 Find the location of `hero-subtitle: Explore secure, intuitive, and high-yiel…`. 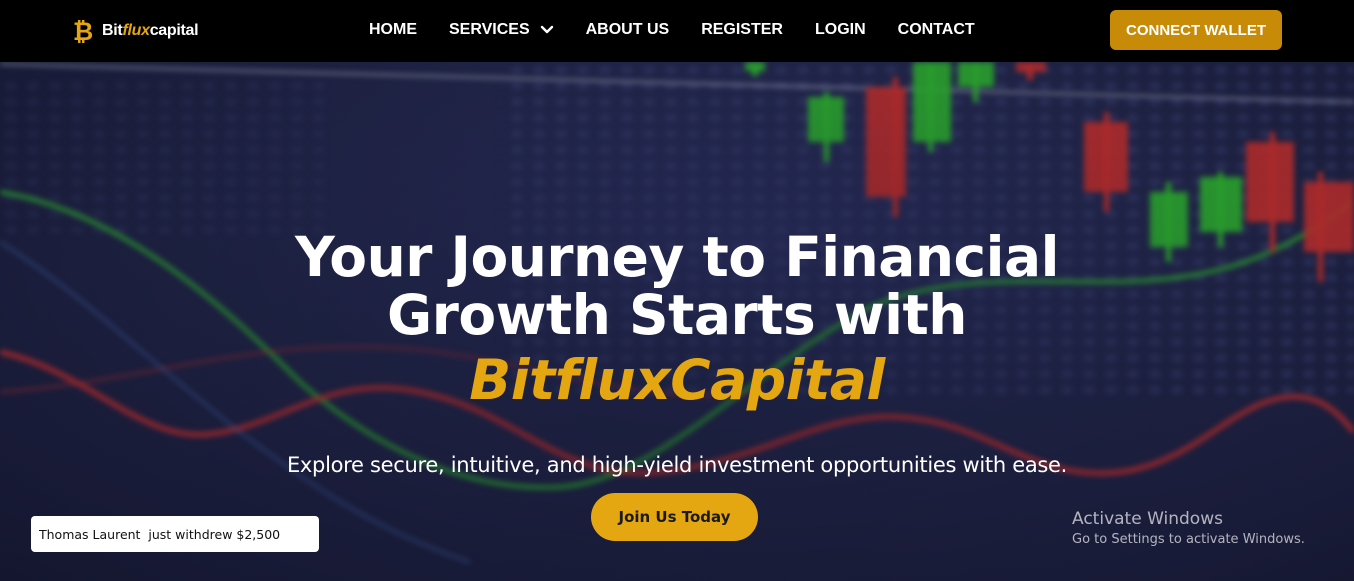

hero-subtitle: Explore secure, intuitive, and high-yiel… is located at coordinates (677, 465).